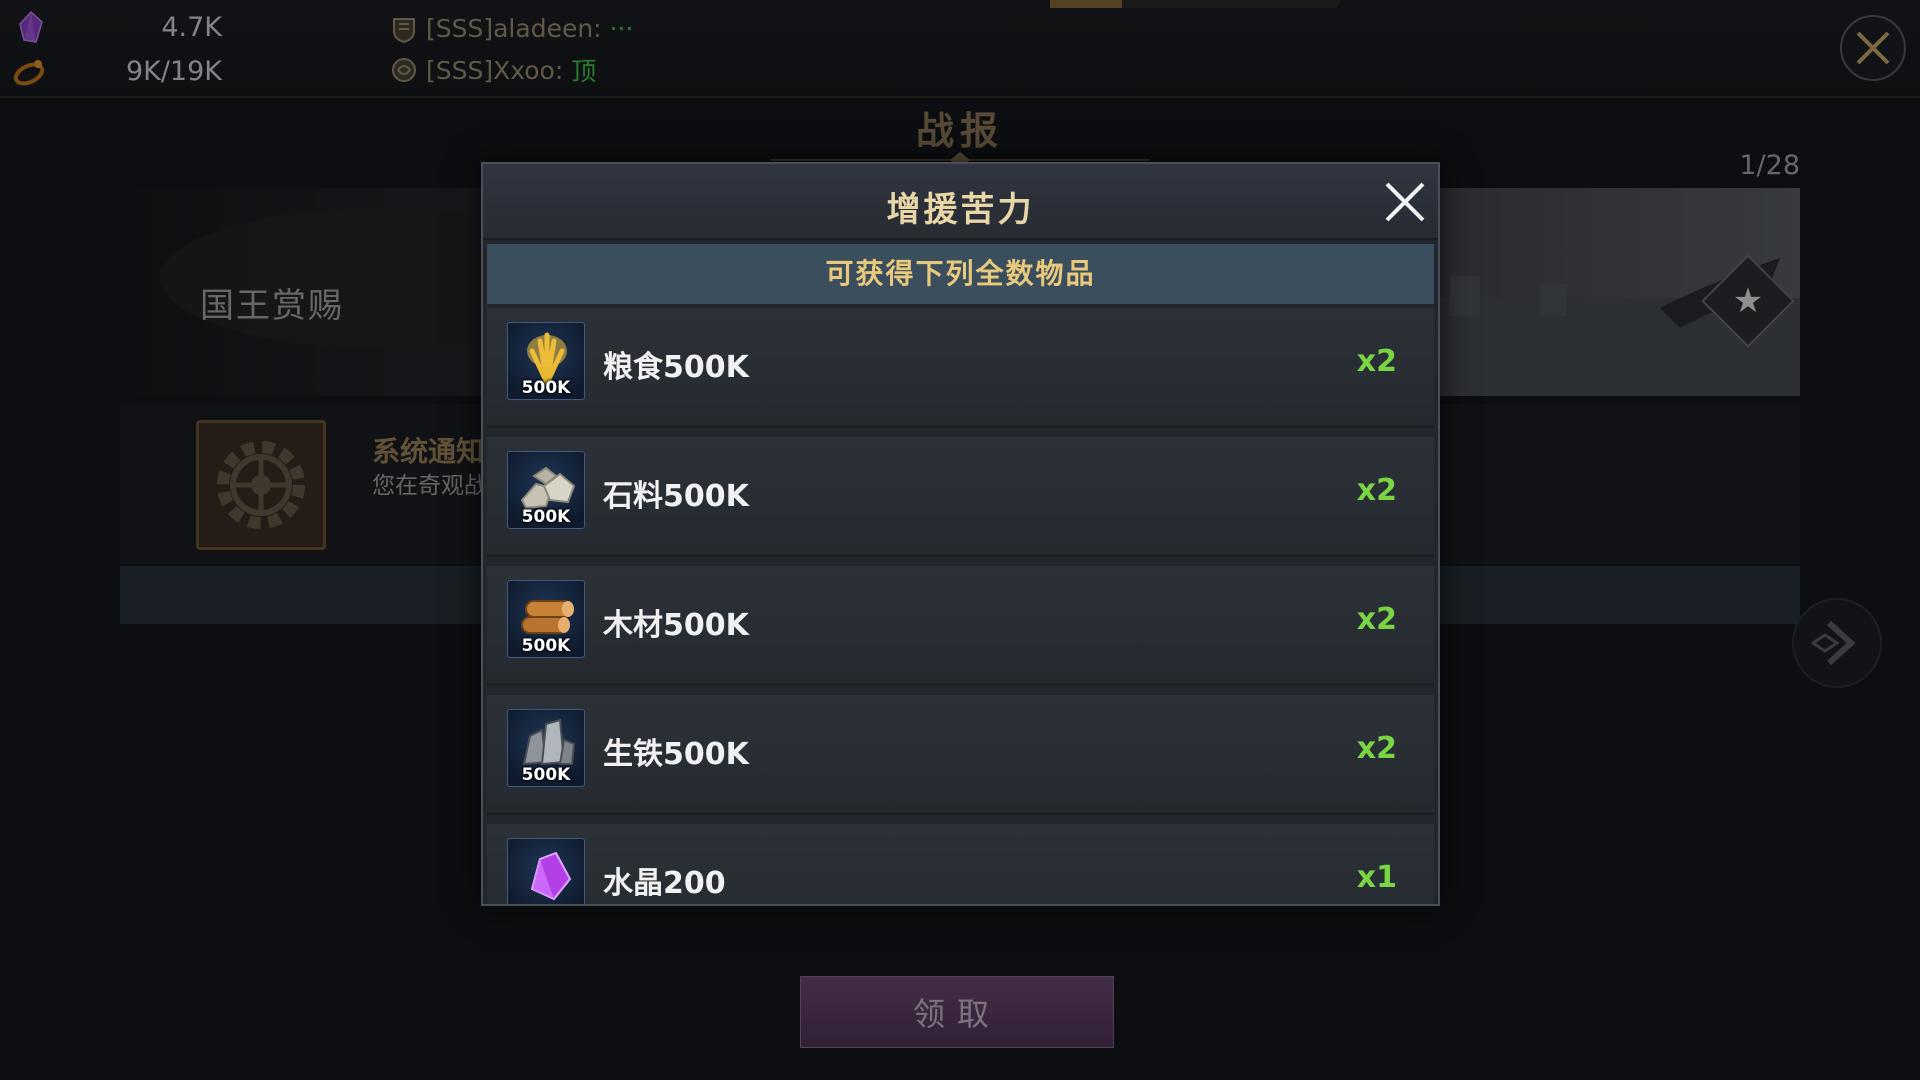 Image resolution: width=1920 pixels, height=1080 pixels. What do you see at coordinates (960, 755) in the screenshot?
I see `reward-item: 500K 生铁500K x2` at bounding box center [960, 755].